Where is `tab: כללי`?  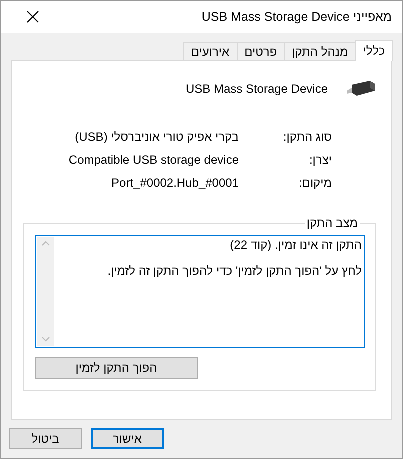 tab: כללי is located at coordinates (374, 50).